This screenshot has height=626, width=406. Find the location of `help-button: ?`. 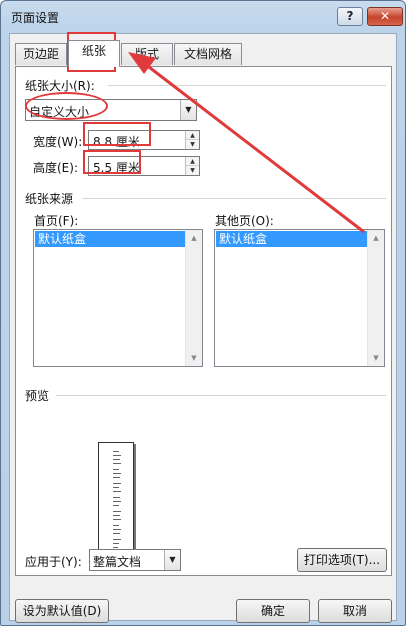

help-button: ? is located at coordinates (350, 16).